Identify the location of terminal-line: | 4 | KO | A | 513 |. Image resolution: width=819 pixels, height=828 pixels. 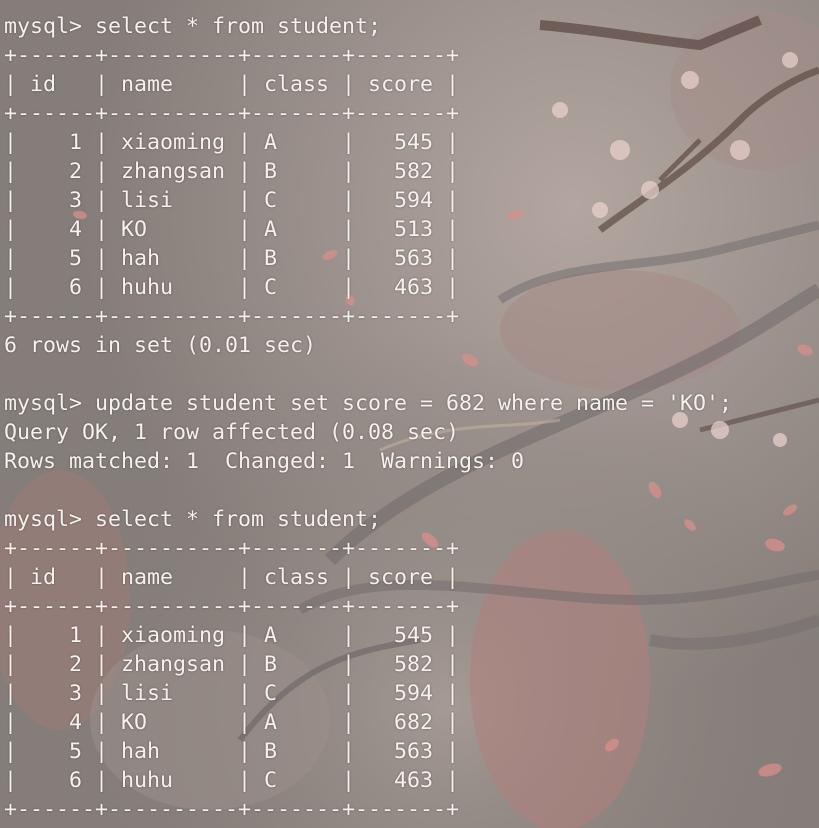
(232, 229).